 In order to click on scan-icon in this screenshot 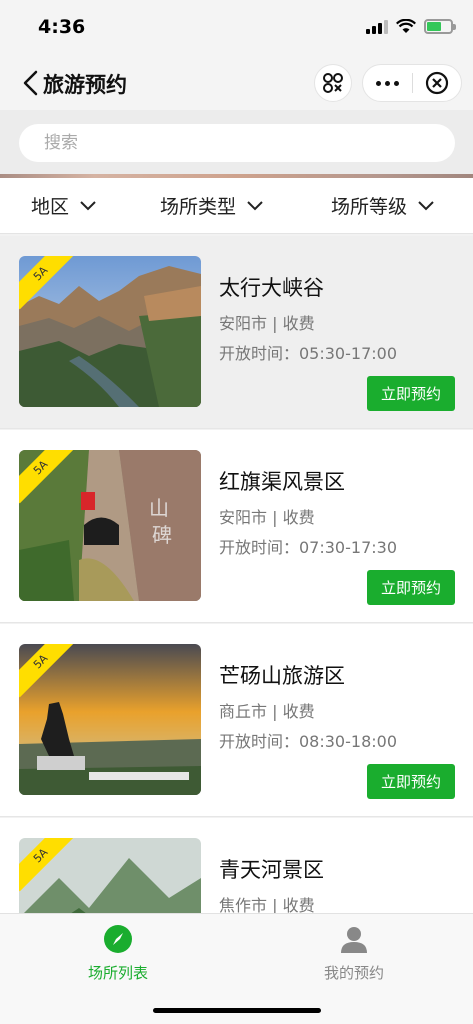, I will do `click(333, 83)`.